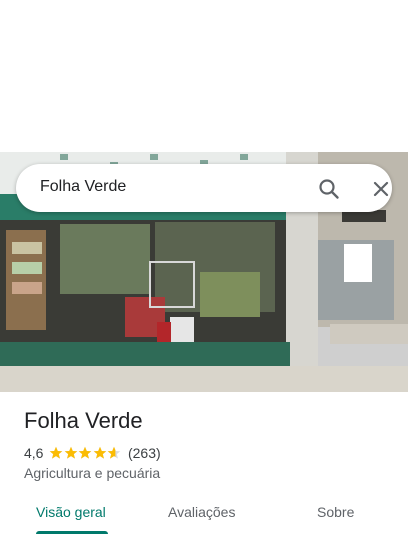  I want to click on search-input: Folha Verde, so click(83, 187).